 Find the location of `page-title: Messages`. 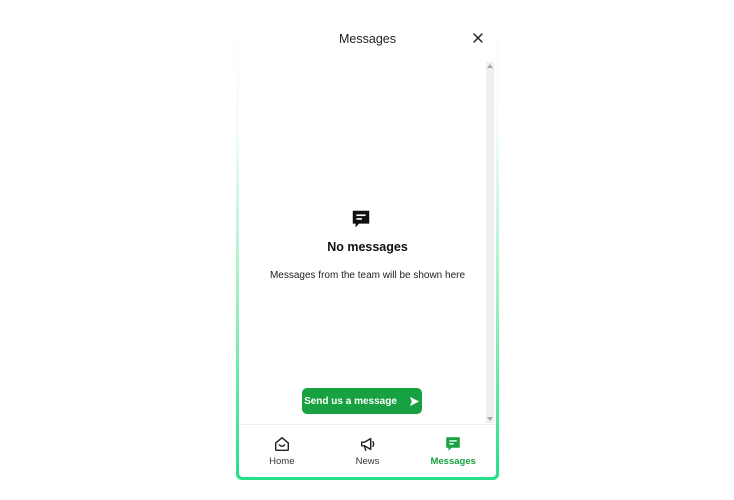

page-title: Messages is located at coordinates (367, 39).